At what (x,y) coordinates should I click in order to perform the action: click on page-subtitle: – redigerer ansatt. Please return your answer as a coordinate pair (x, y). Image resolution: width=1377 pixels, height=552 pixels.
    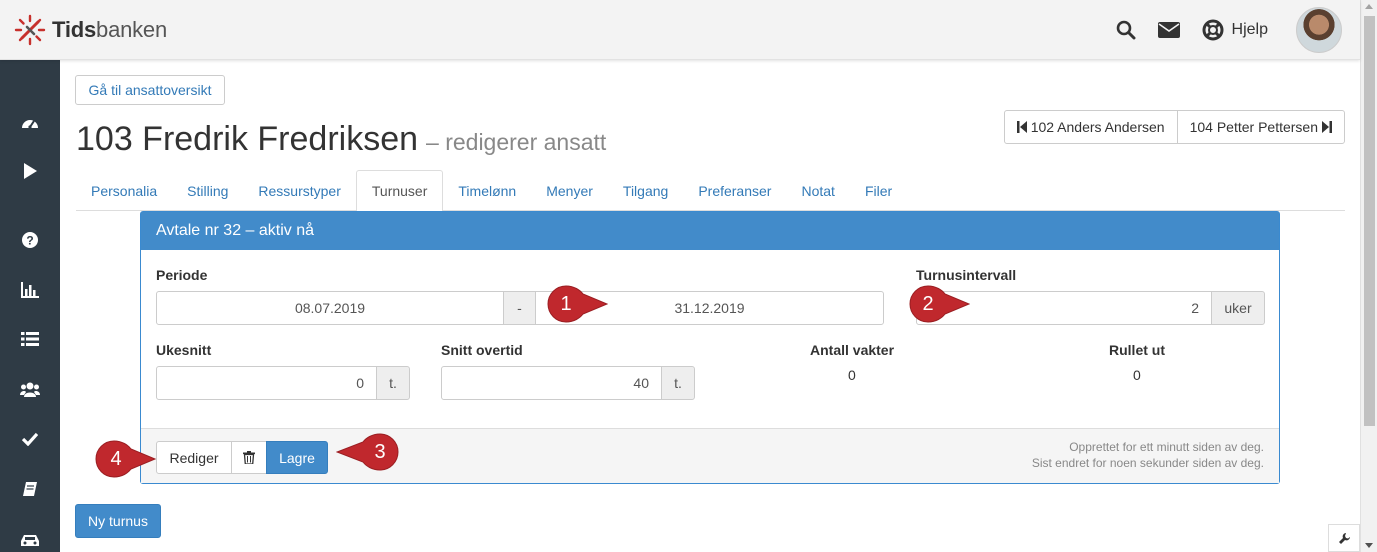
    Looking at the image, I should click on (516, 142).